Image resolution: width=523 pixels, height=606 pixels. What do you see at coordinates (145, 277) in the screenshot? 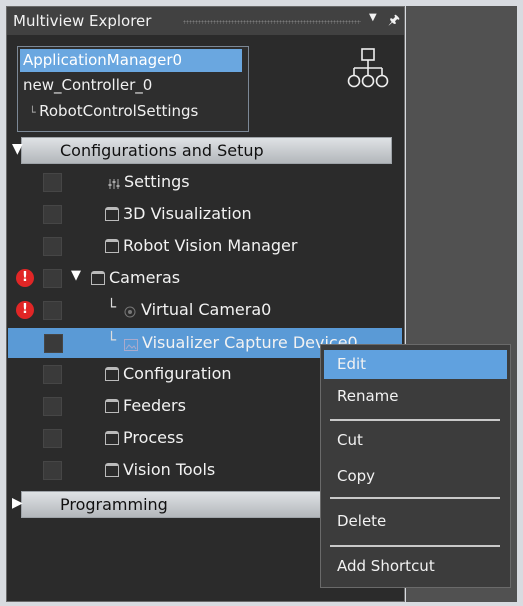
I see `tree-item-label: Cameras` at bounding box center [145, 277].